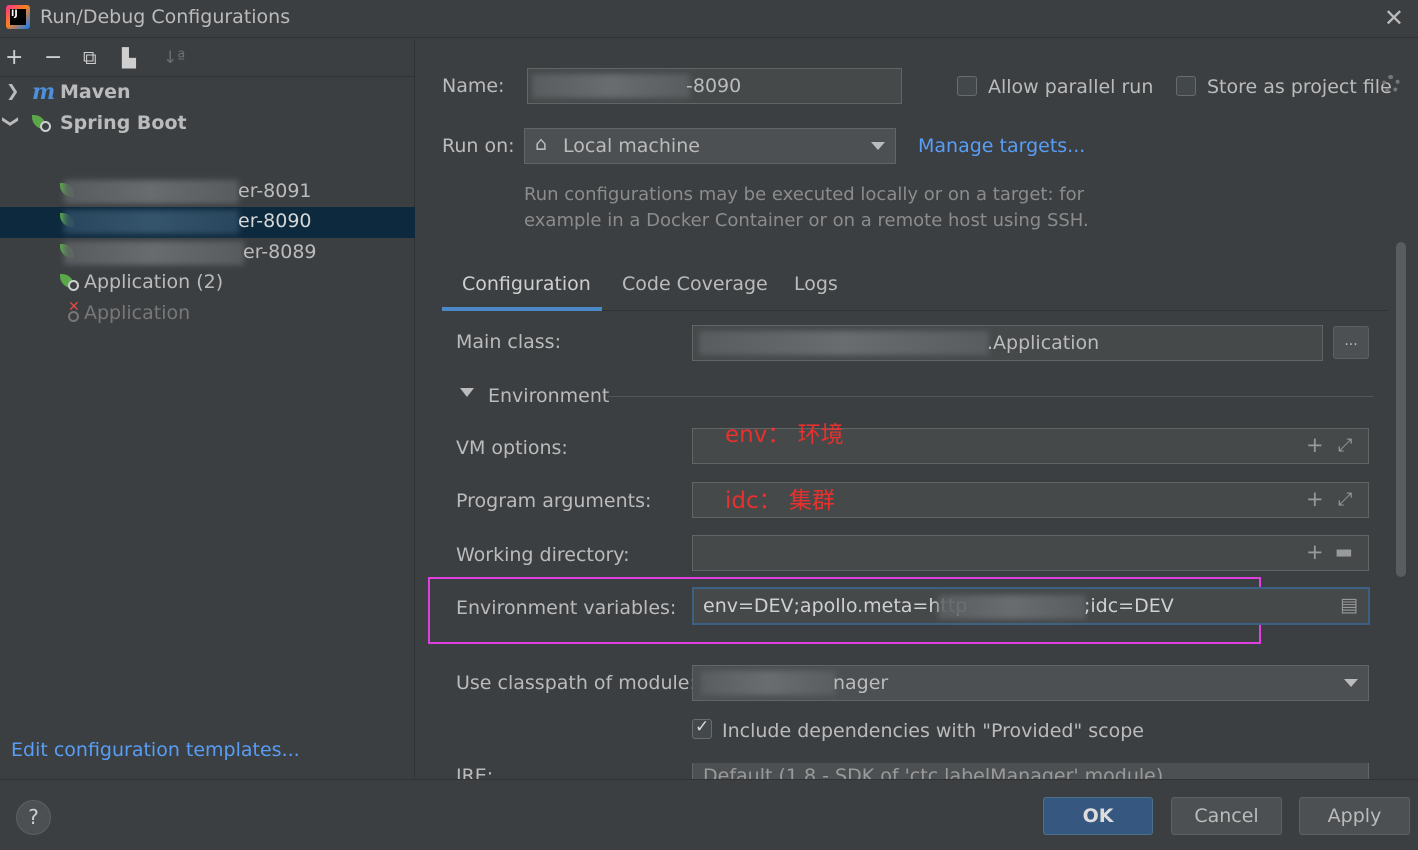 This screenshot has height=850, width=1418. What do you see at coordinates (526, 284) in the screenshot?
I see `tab-configuration: Configuration` at bounding box center [526, 284].